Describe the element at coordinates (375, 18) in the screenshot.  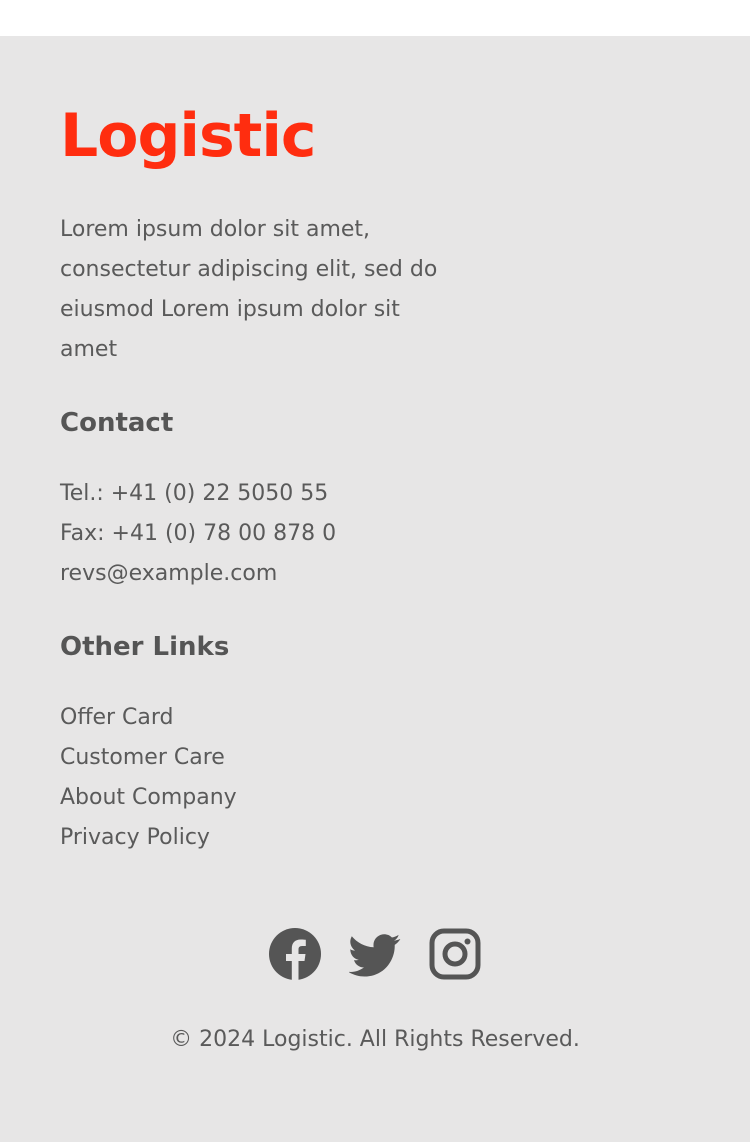
I see `top-strip` at that location.